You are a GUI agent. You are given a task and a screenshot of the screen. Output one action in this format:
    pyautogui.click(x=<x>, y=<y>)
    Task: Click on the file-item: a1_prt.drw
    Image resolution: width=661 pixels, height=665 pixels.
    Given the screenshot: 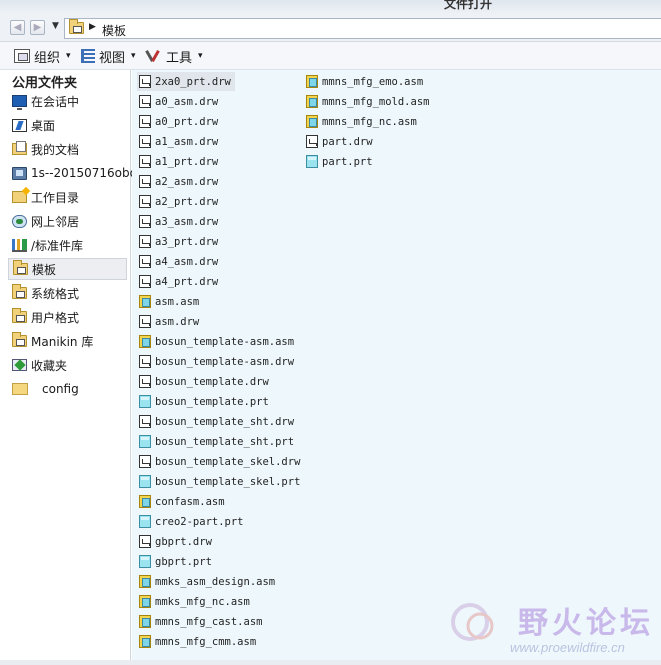 What is the action you would take?
    pyautogui.click(x=179, y=161)
    